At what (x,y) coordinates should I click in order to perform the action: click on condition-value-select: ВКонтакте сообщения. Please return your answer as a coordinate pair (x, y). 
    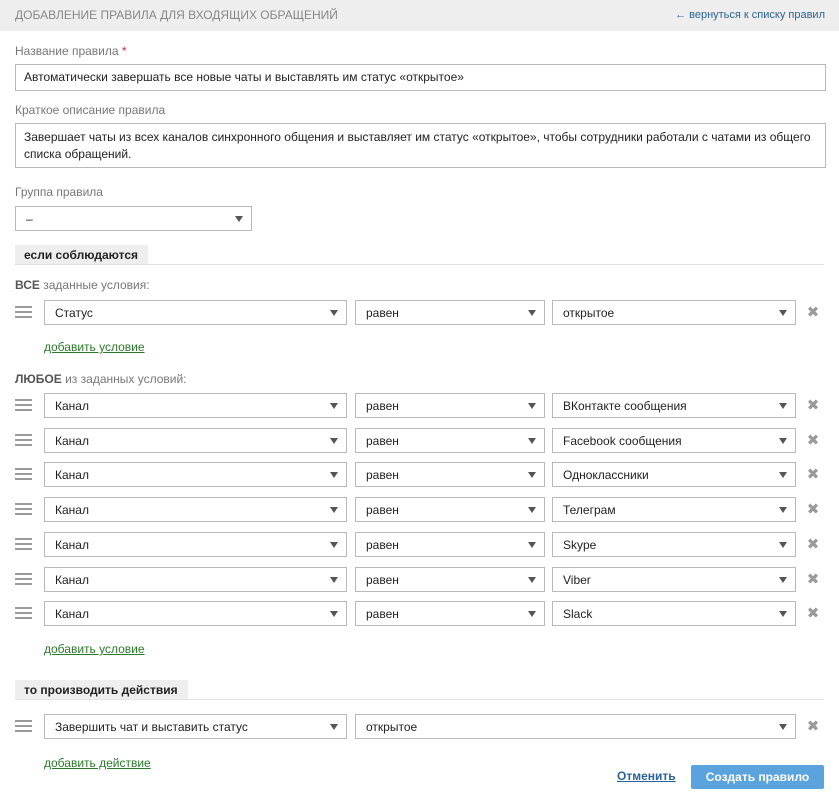
    Looking at the image, I should click on (674, 405).